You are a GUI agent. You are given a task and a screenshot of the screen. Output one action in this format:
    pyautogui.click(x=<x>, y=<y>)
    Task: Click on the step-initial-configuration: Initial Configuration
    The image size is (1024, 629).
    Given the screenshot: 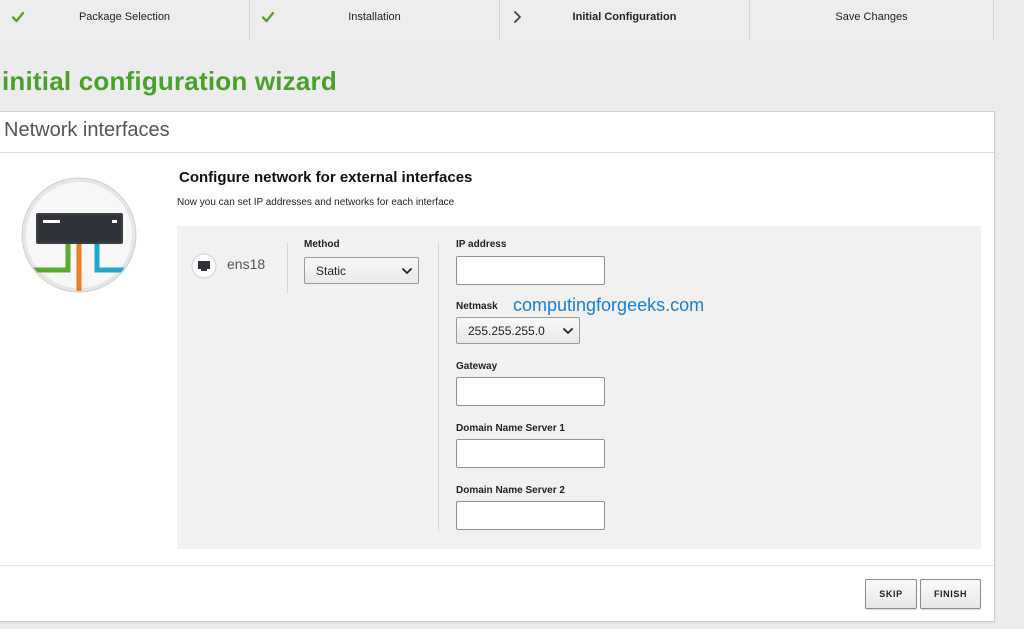 What is the action you would take?
    pyautogui.click(x=625, y=20)
    